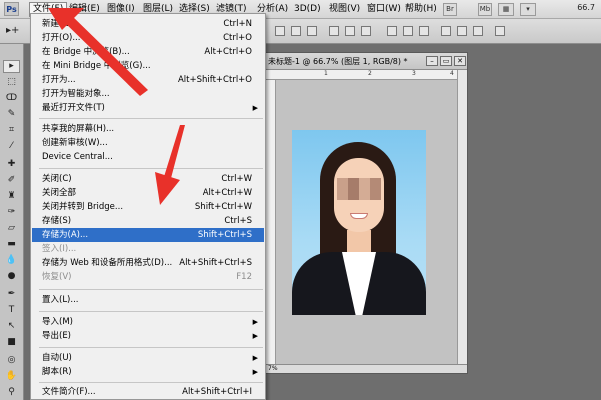 The height and width of the screenshot is (400, 601). What do you see at coordinates (280, 31) in the screenshot?
I see `align-top-icon` at bounding box center [280, 31].